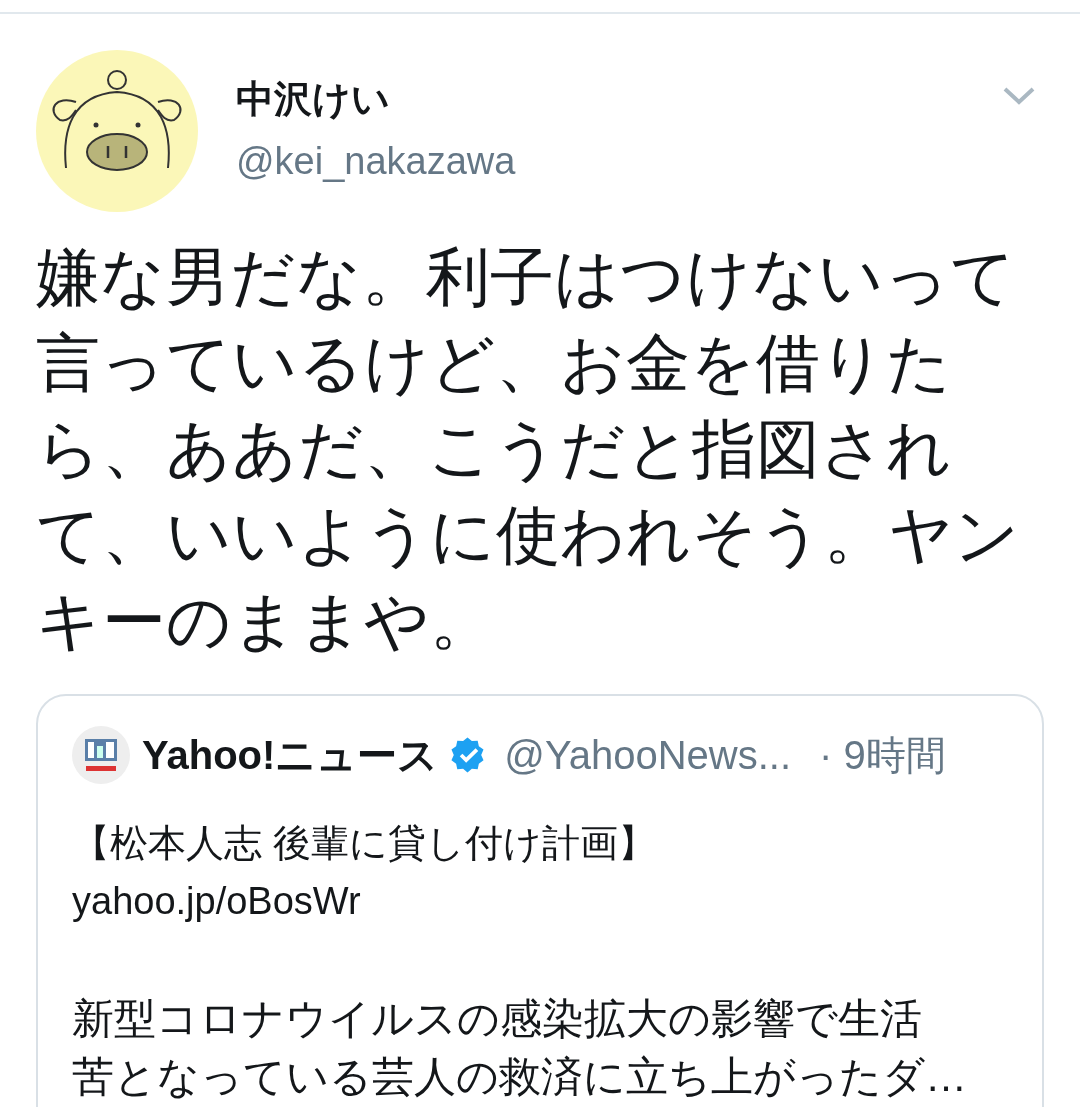  What do you see at coordinates (364, 843) in the screenshot?
I see `quoted-headline: 【松本人志 後輩に貸し付け計画】` at bounding box center [364, 843].